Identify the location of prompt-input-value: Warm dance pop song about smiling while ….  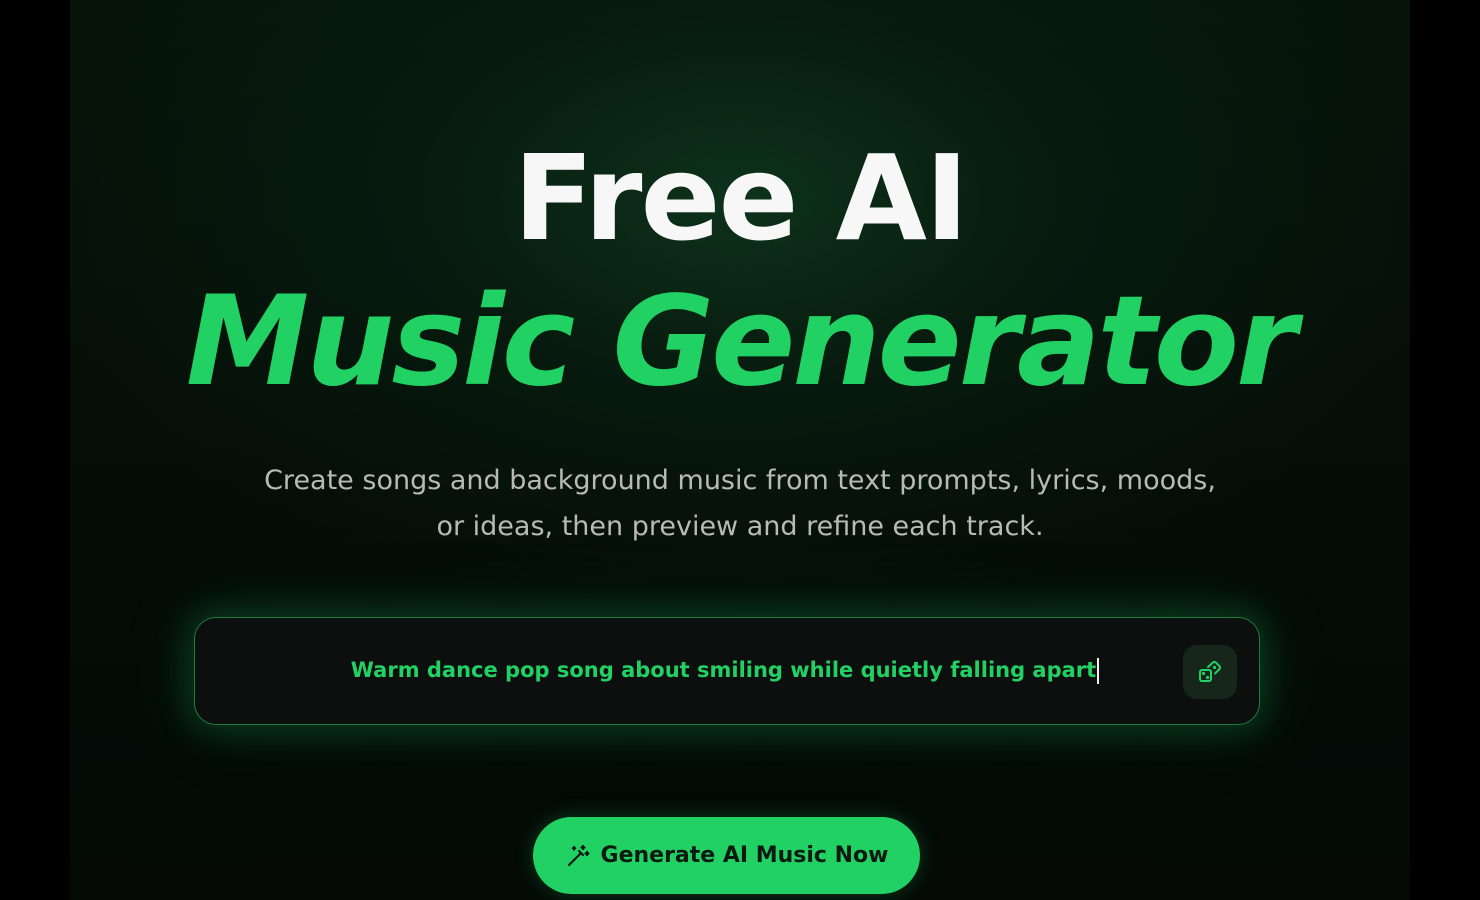
(723, 670).